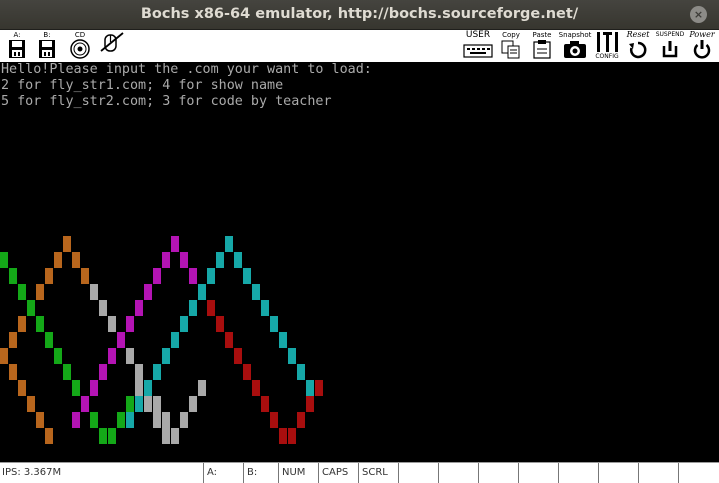 The height and width of the screenshot is (483, 719). Describe the element at coordinates (698, 14) in the screenshot. I see `close-button: ×` at that location.